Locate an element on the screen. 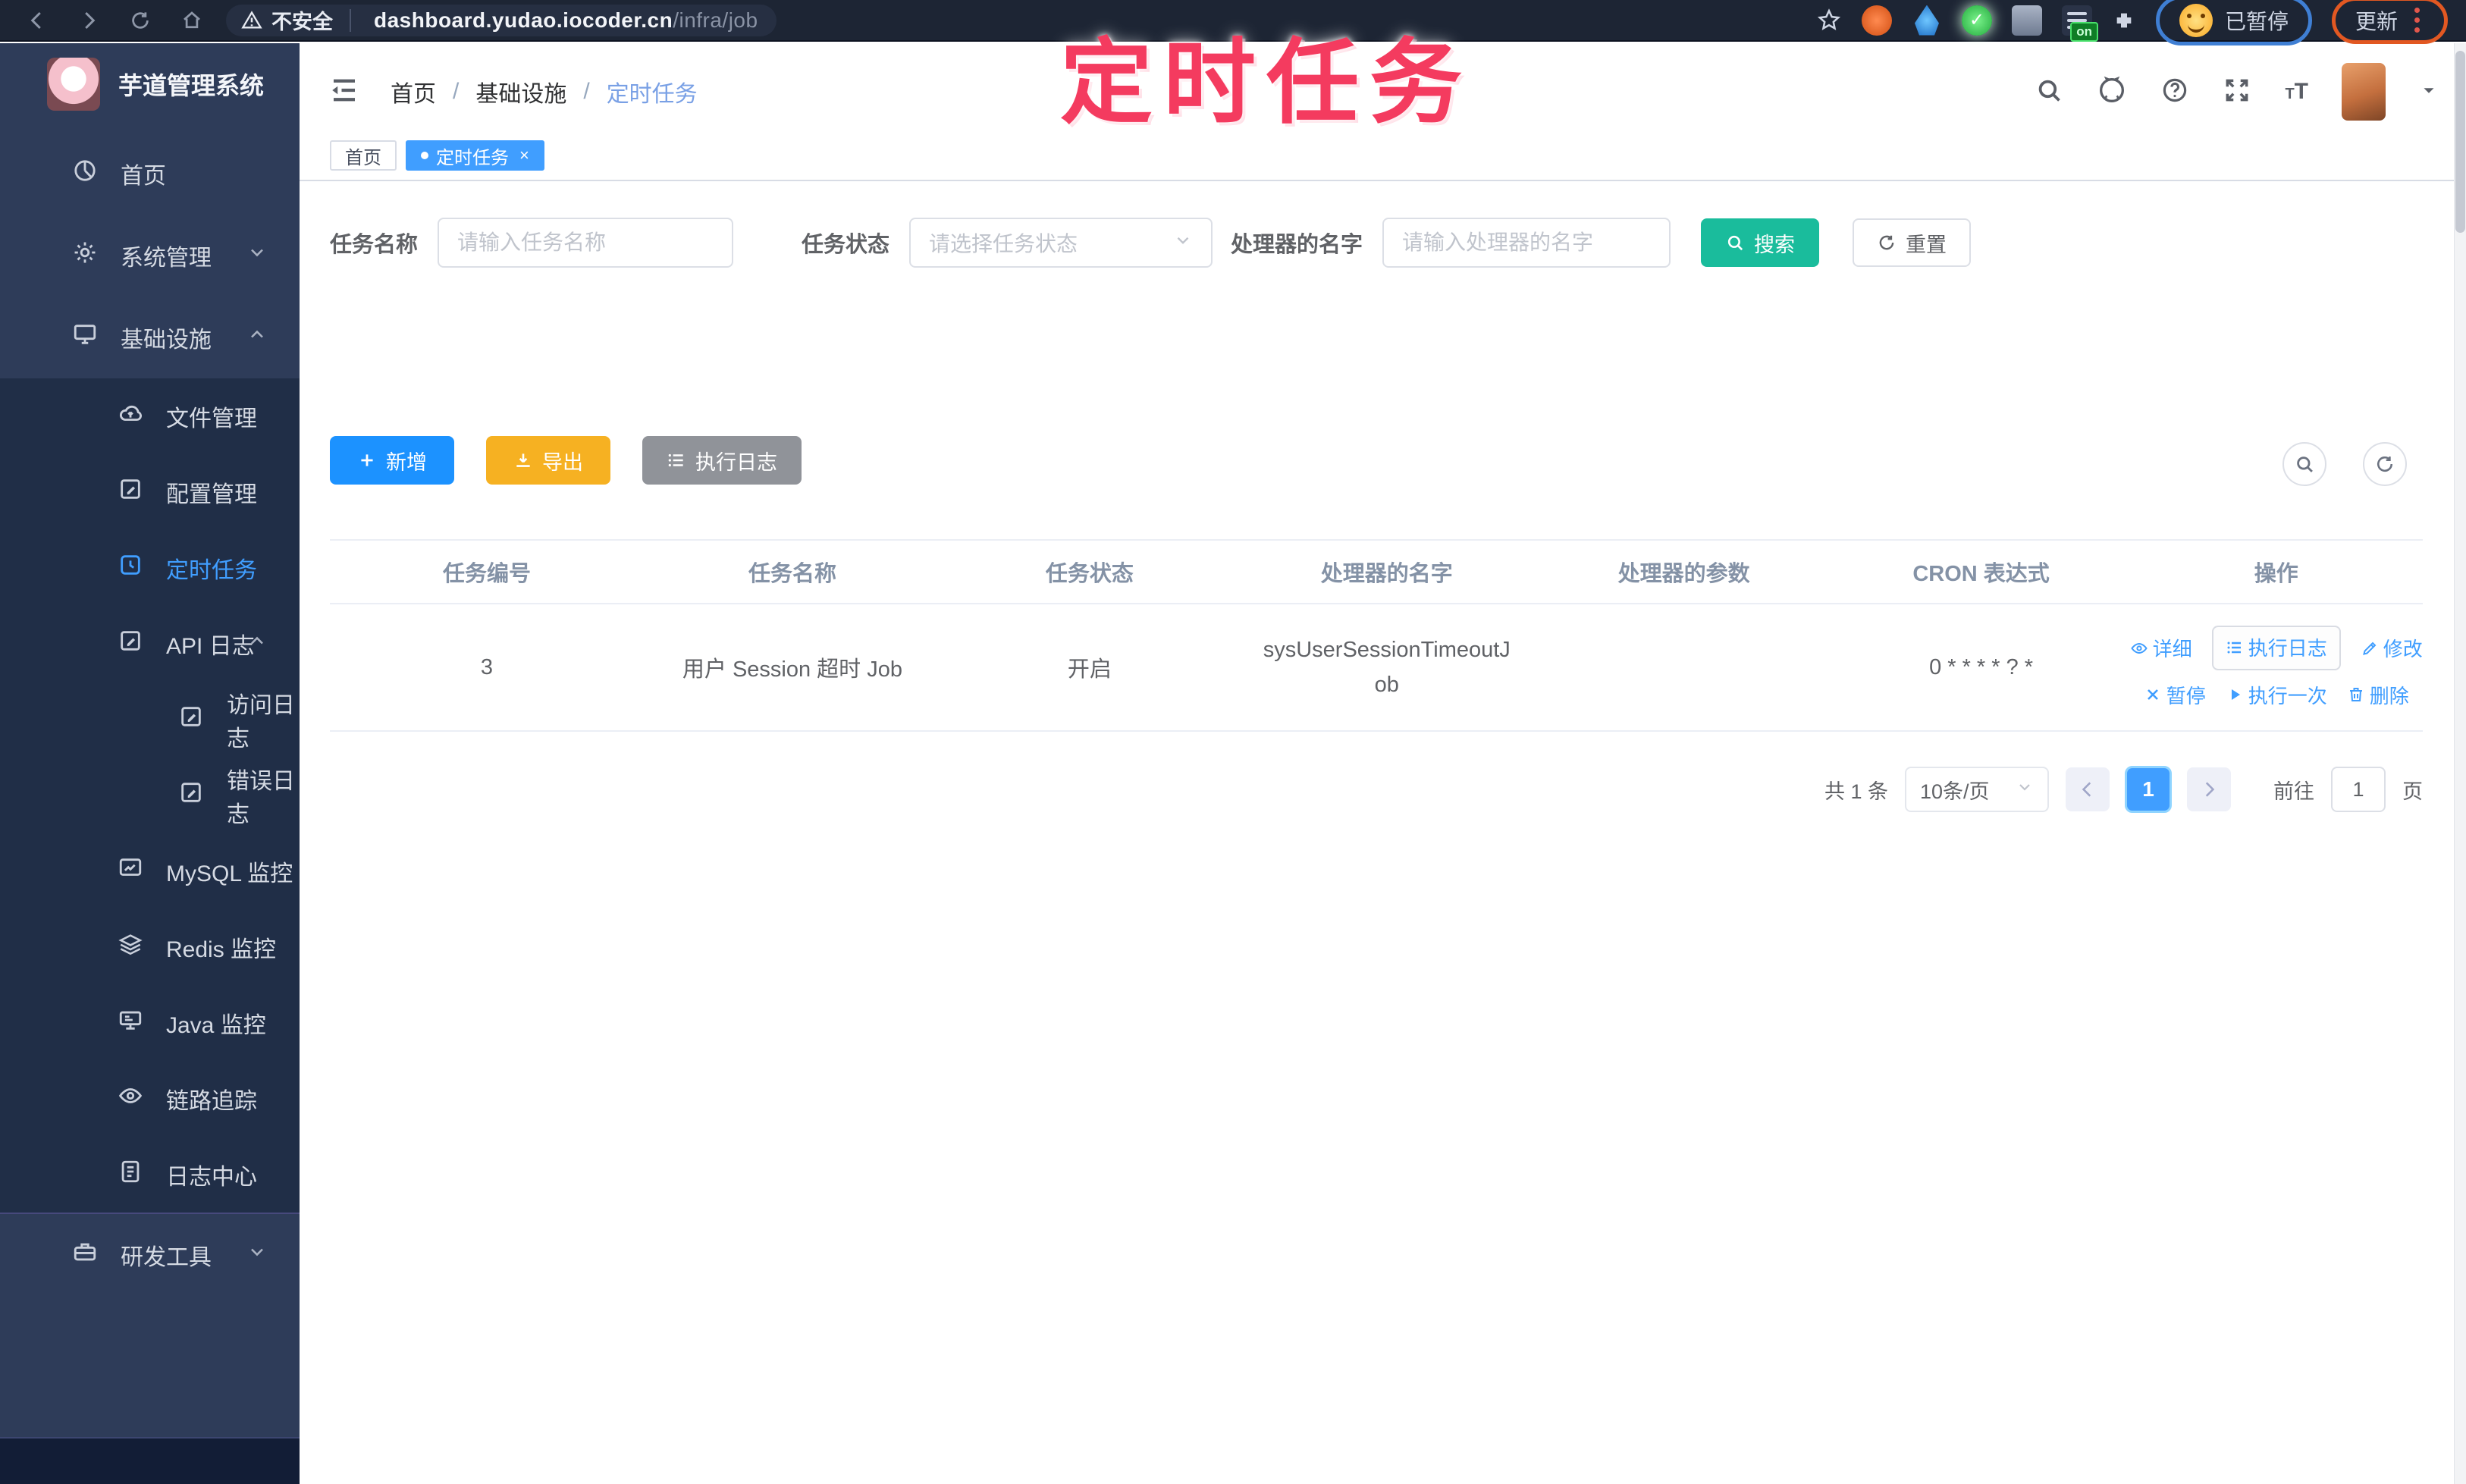  extension-icon-blue is located at coordinates (1926, 20).